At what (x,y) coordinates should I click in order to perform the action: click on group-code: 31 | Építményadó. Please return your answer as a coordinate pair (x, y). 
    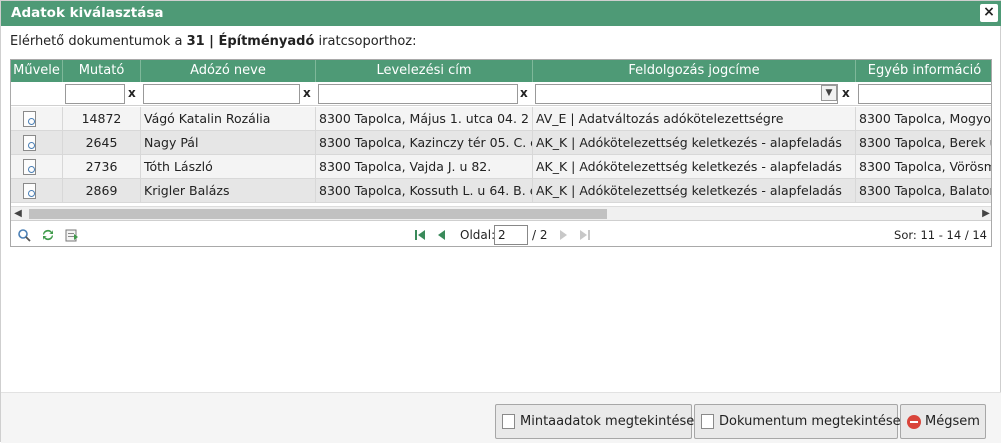
    Looking at the image, I should click on (250, 41).